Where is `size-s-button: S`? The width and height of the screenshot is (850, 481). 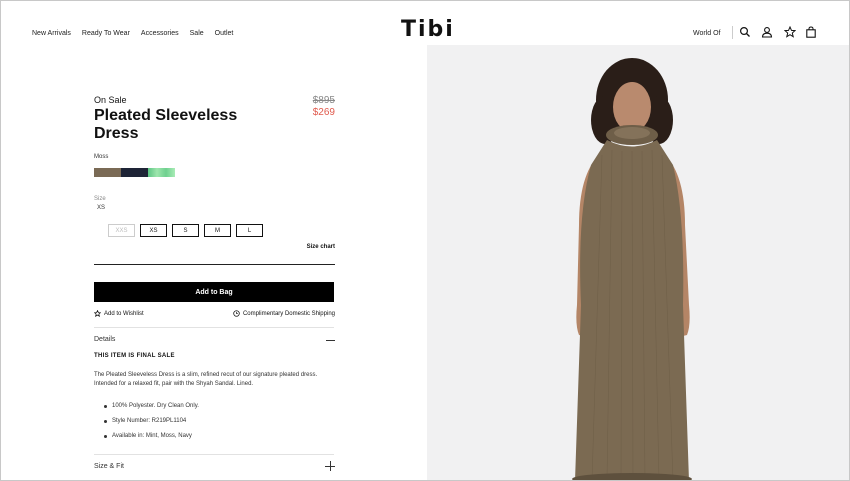
size-s-button: S is located at coordinates (185, 230).